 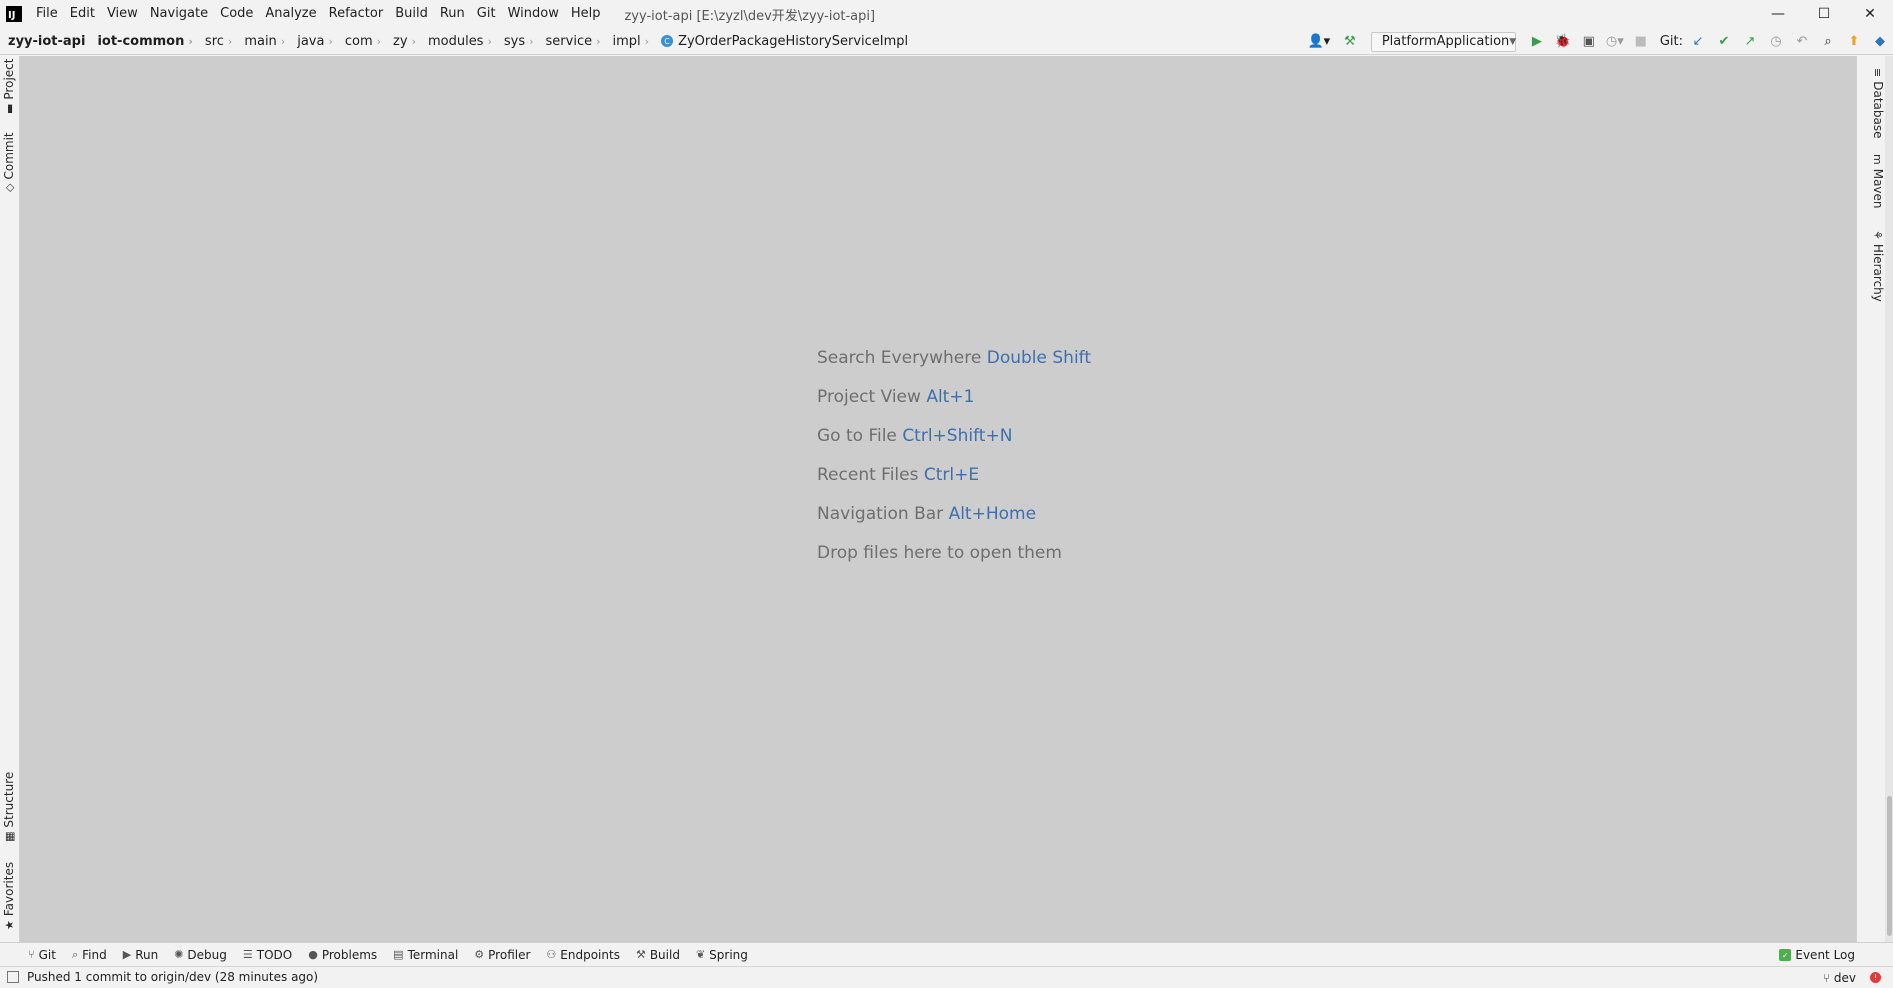 I want to click on intellij-logo-icon: IJ, so click(x=14, y=14).